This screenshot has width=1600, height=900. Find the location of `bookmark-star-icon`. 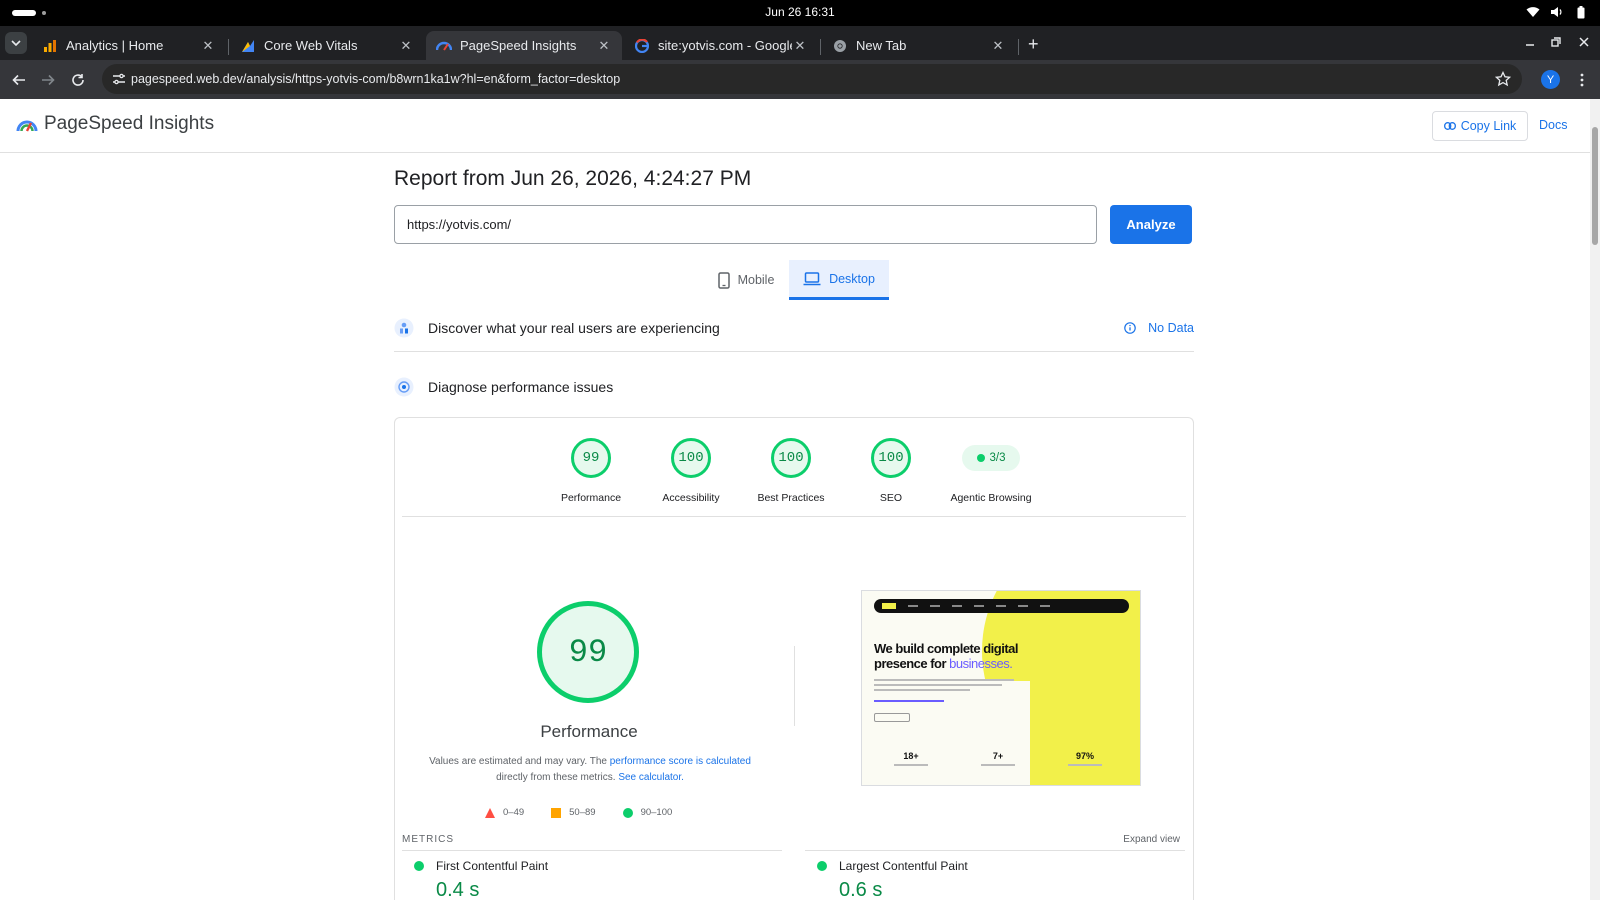

bookmark-star-icon is located at coordinates (1503, 79).